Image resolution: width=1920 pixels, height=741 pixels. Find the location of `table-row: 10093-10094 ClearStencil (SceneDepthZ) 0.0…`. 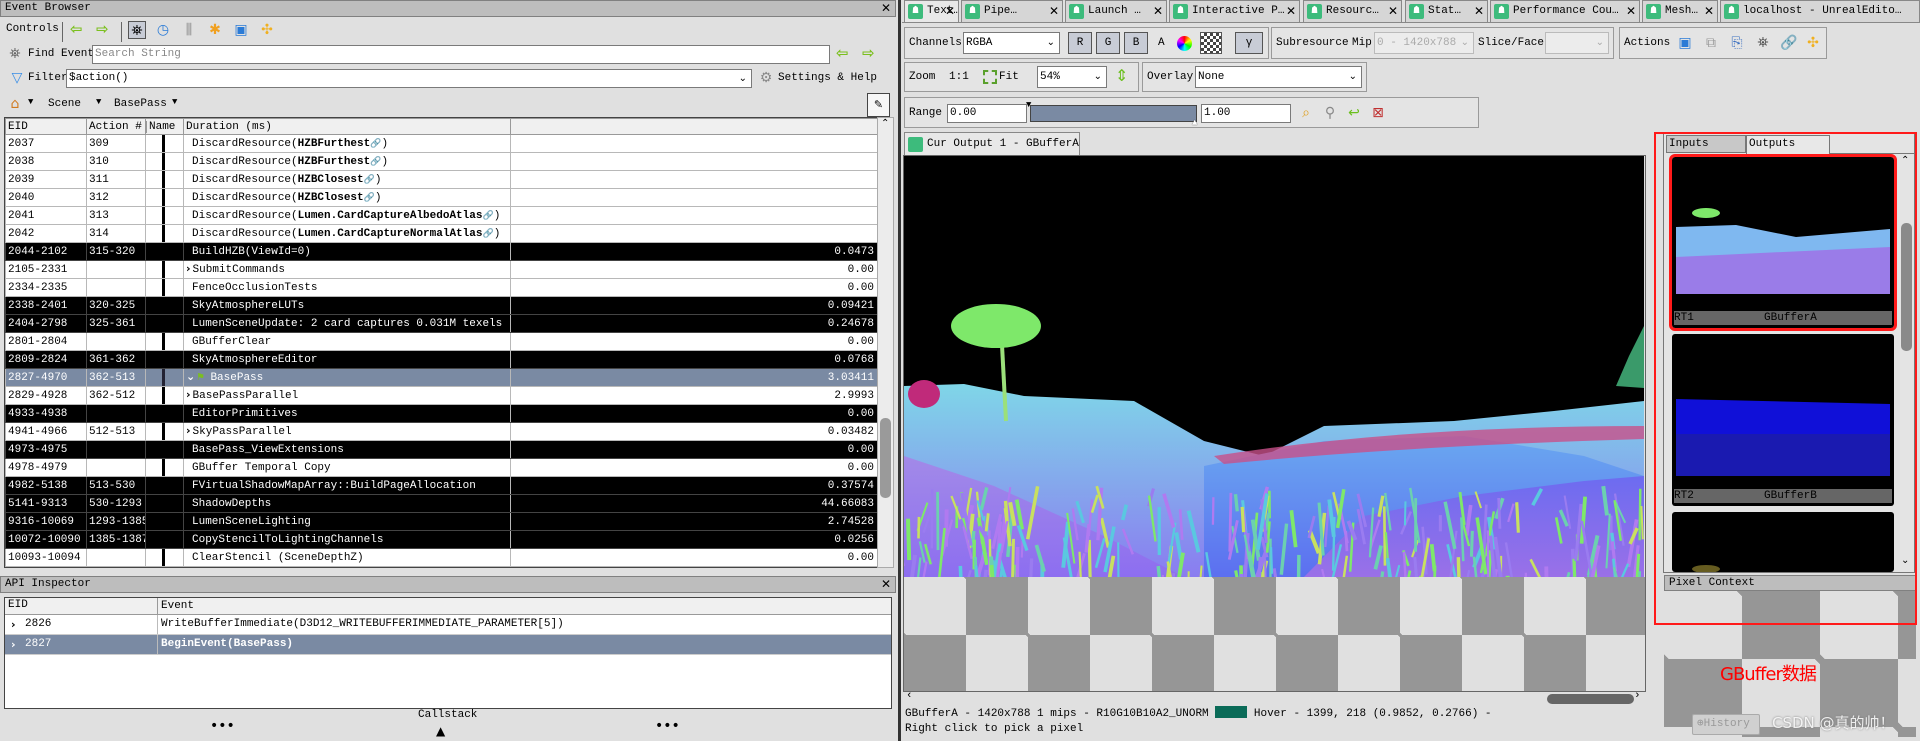

table-row: 10093-10094 ClearStencil (SceneDepthZ) 0.0… is located at coordinates (441, 557).